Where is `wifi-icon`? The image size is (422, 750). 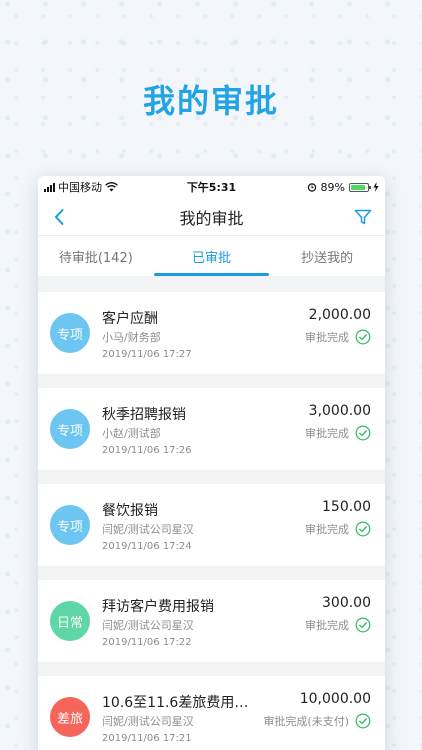 wifi-icon is located at coordinates (111, 187).